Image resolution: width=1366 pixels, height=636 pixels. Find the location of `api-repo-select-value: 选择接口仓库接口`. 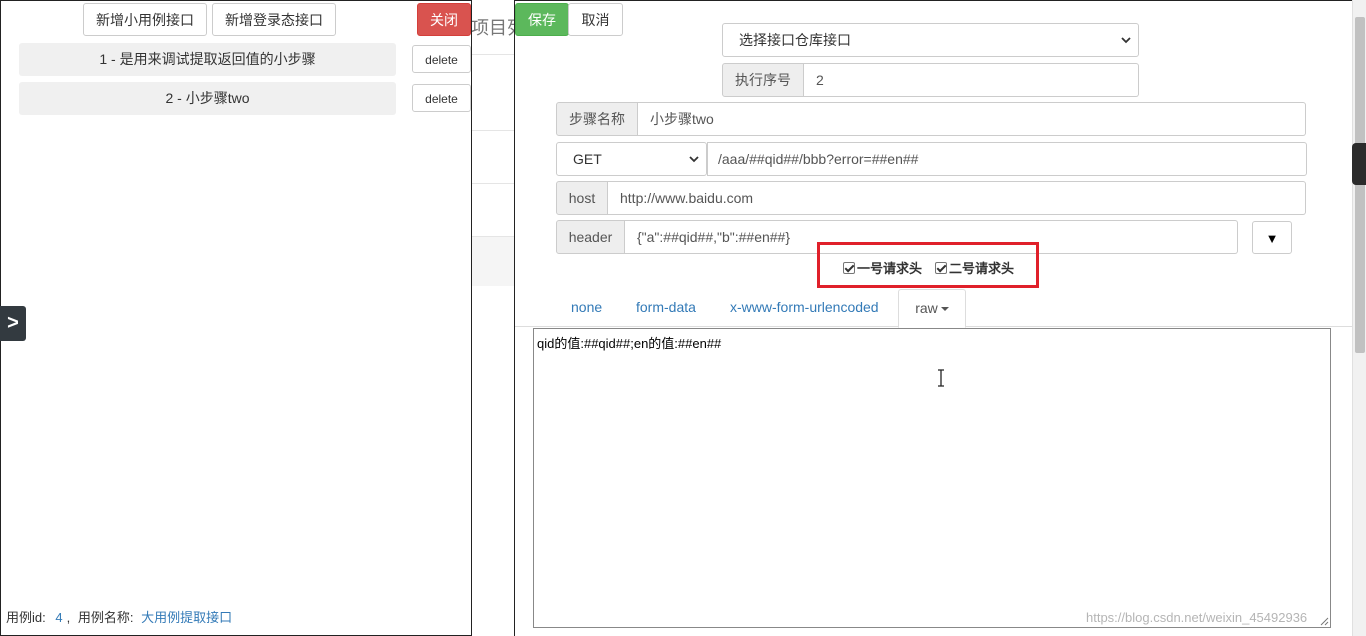

api-repo-select-value: 选择接口仓库接口 is located at coordinates (795, 40).